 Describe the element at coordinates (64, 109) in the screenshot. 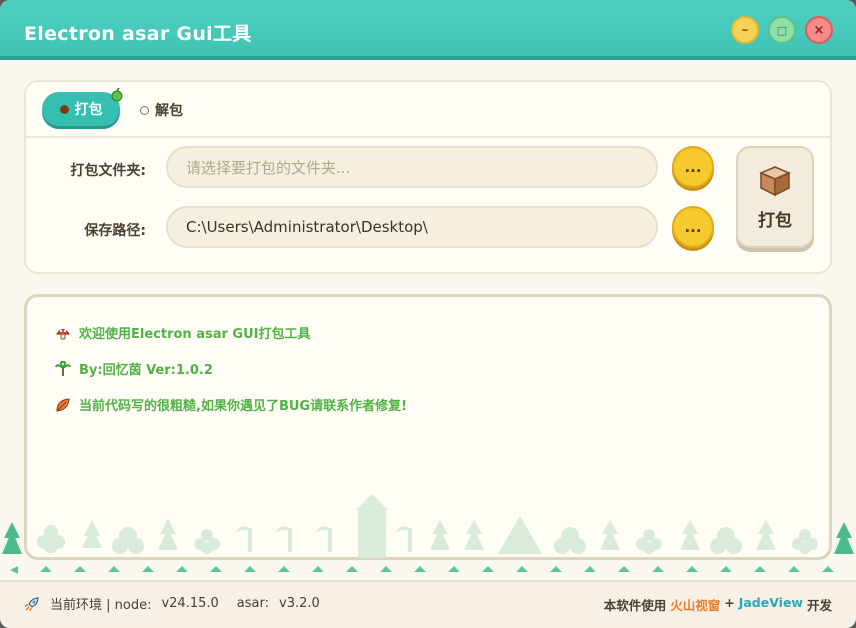

I see `radio-selected-icon` at that location.